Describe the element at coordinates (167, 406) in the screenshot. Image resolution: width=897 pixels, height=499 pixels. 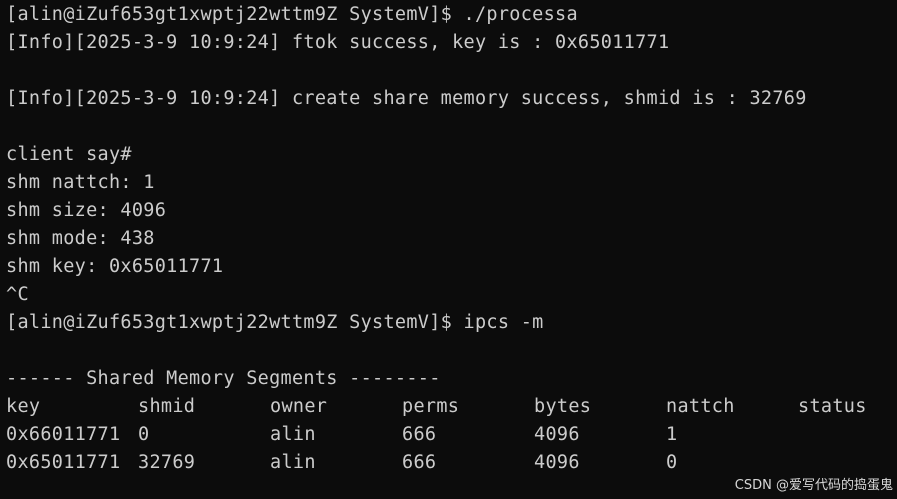
I see `ipcs-header-shmid: shmid` at that location.